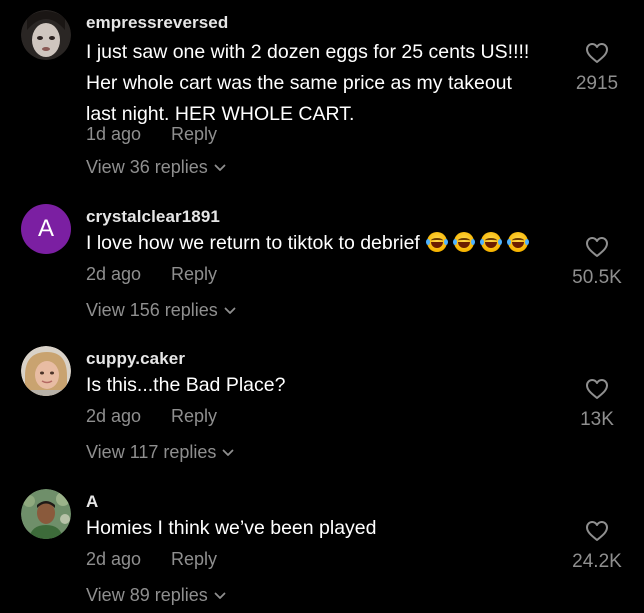 Image resolution: width=644 pixels, height=613 pixels. Describe the element at coordinates (153, 217) in the screenshot. I see `comment-username: crystalclear1891` at that location.